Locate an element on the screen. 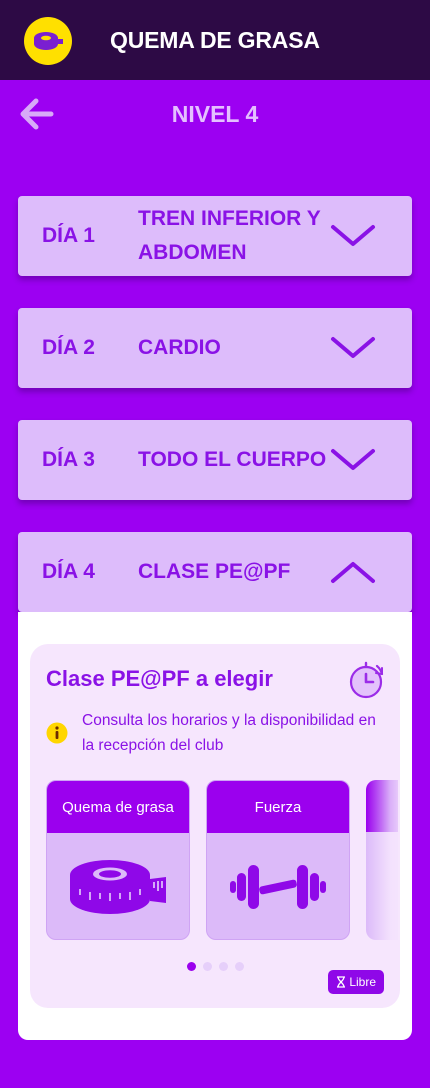 This screenshot has height=1088, width=430. hourglass-icon is located at coordinates (341, 982).